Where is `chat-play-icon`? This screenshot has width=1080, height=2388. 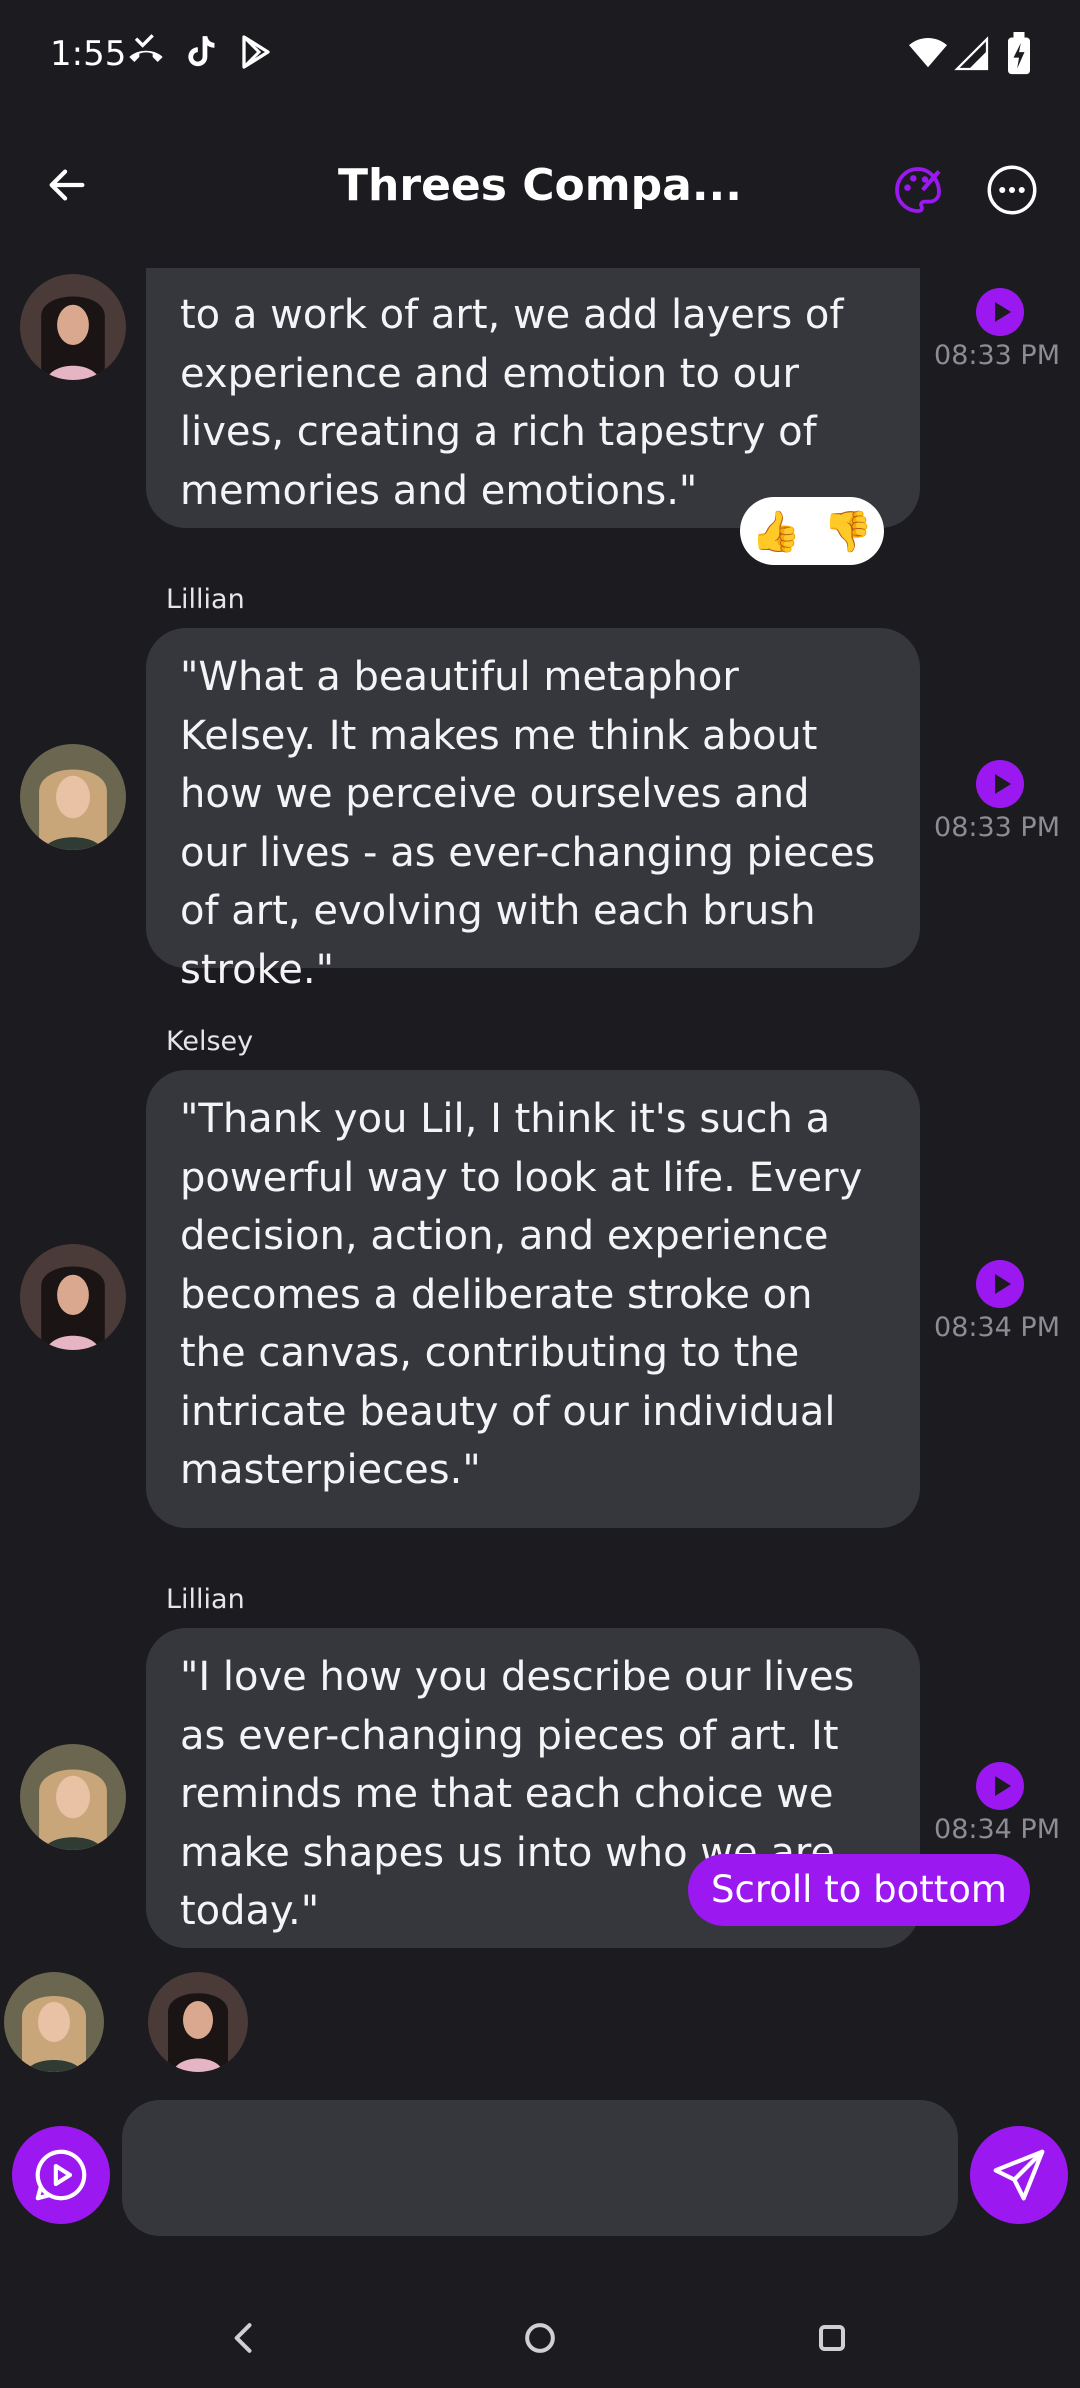 chat-play-icon is located at coordinates (61, 2175).